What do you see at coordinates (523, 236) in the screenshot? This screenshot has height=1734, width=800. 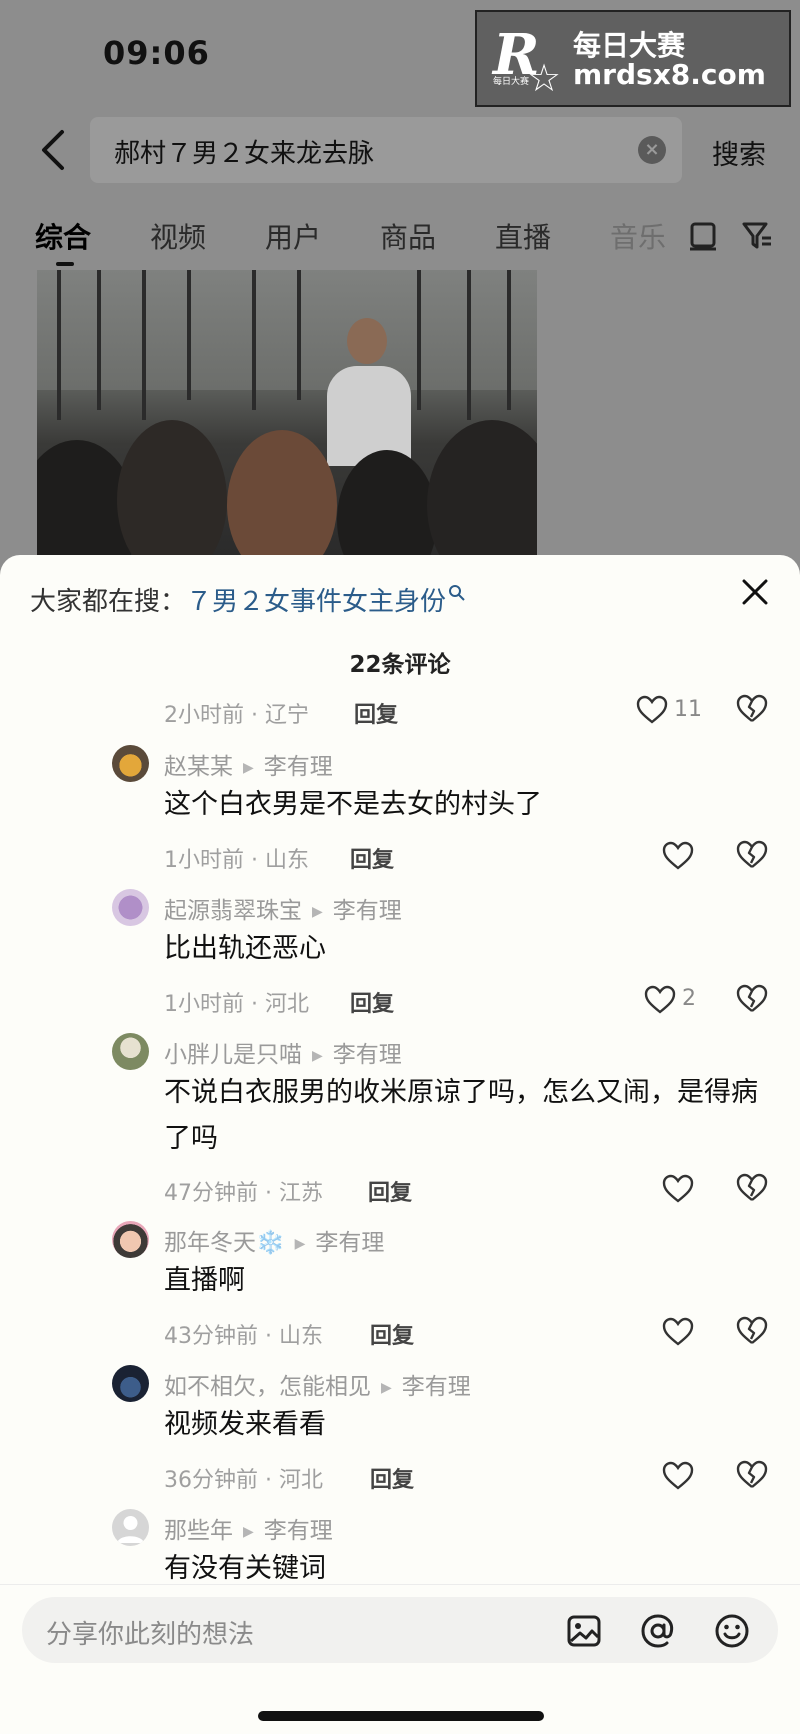 I see `tab-live: 直播` at bounding box center [523, 236].